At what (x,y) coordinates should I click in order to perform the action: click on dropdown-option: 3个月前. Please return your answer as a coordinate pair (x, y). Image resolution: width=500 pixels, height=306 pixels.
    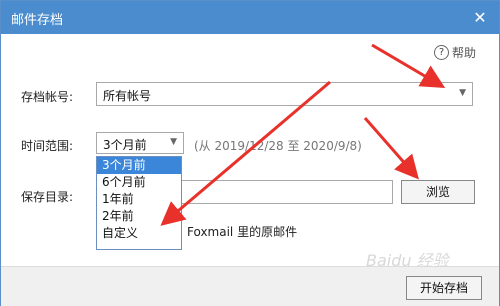
    Looking at the image, I should click on (139, 165).